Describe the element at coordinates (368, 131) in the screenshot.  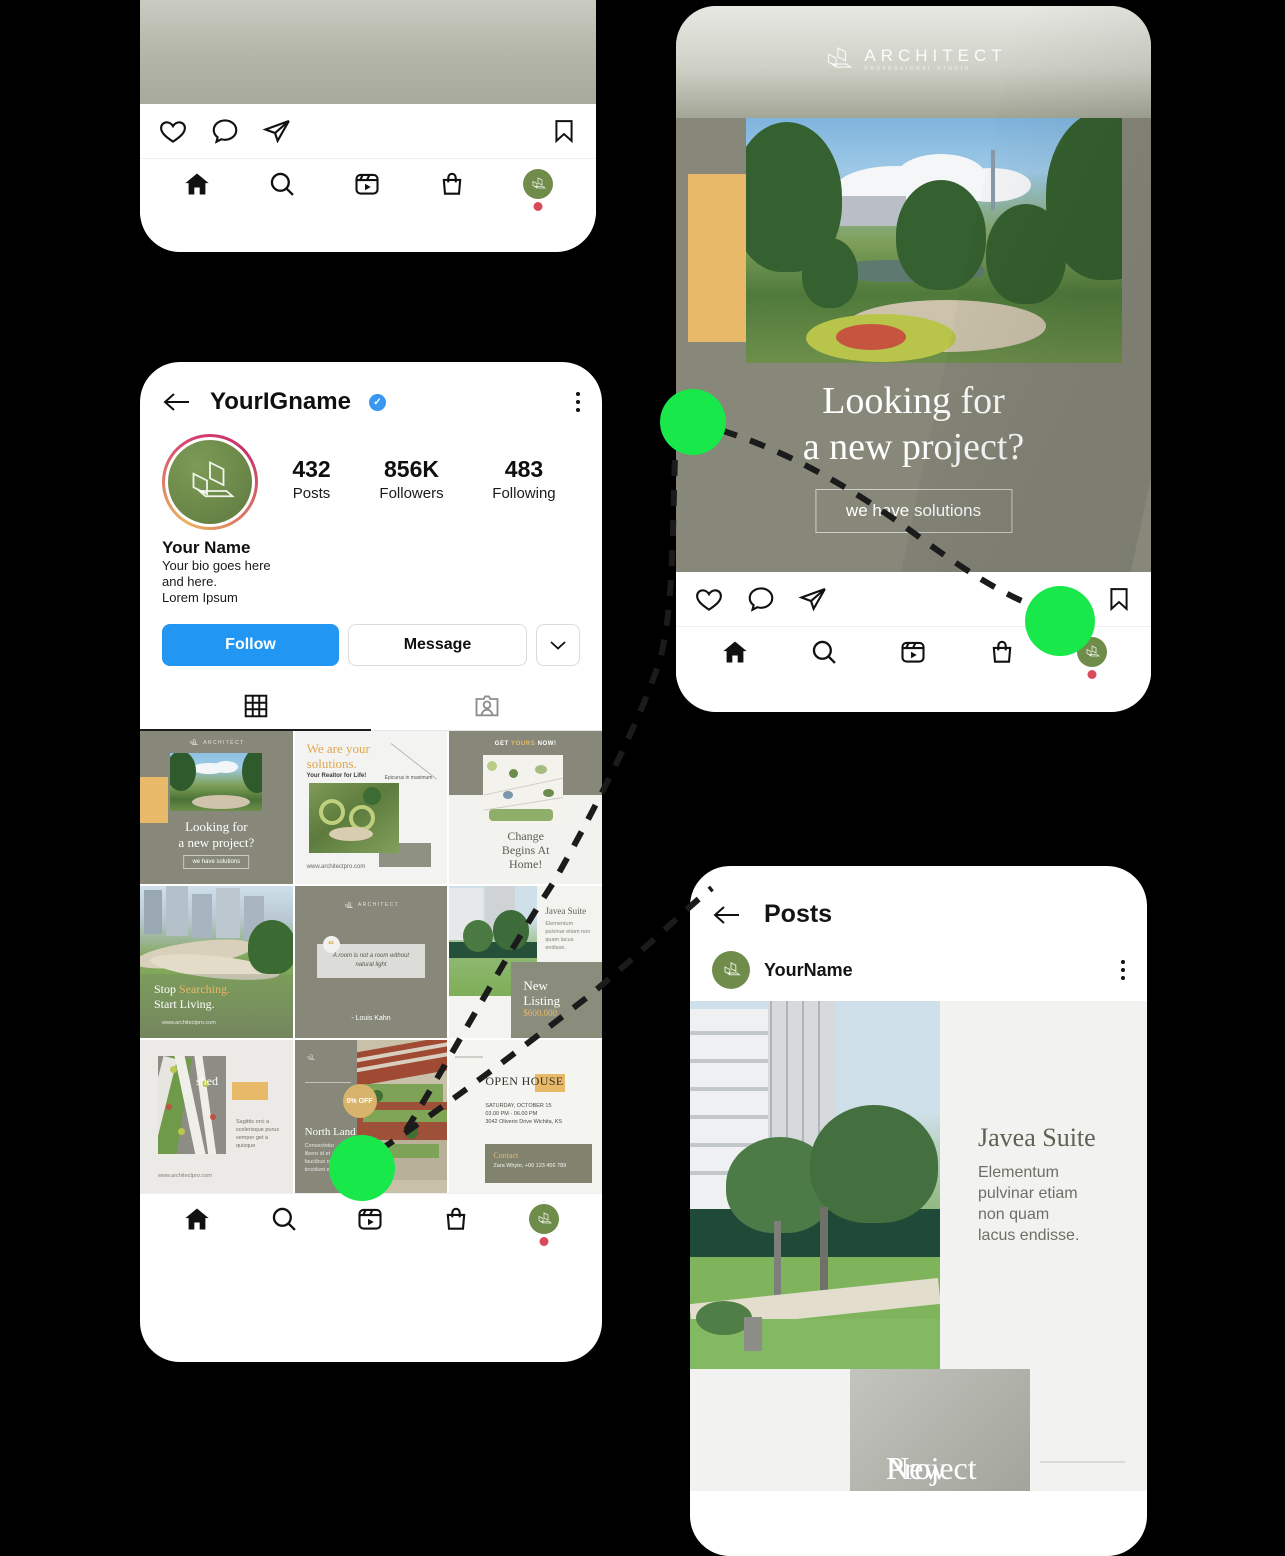
I see `post-action-bar` at that location.